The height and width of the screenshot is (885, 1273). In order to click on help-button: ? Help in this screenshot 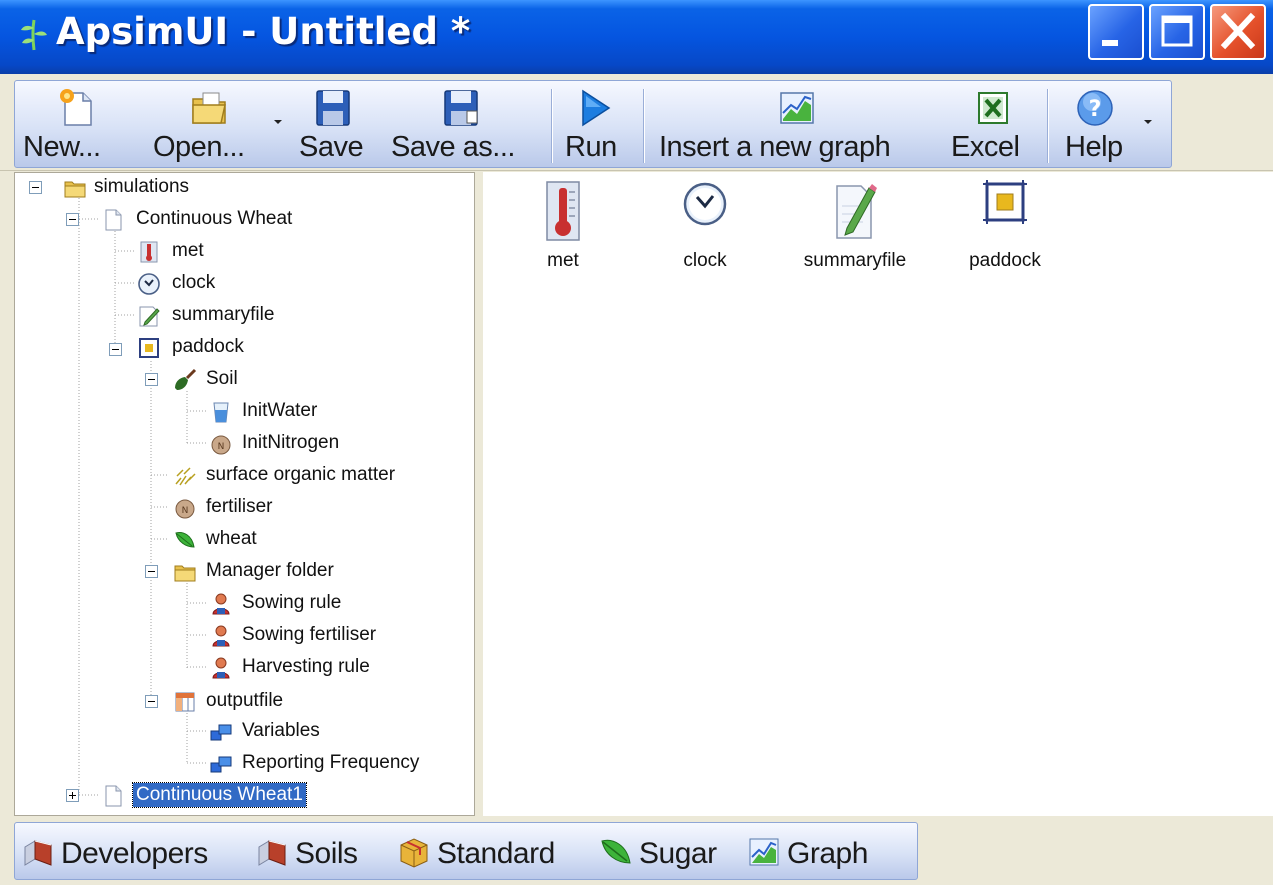, I will do `click(1109, 125)`.